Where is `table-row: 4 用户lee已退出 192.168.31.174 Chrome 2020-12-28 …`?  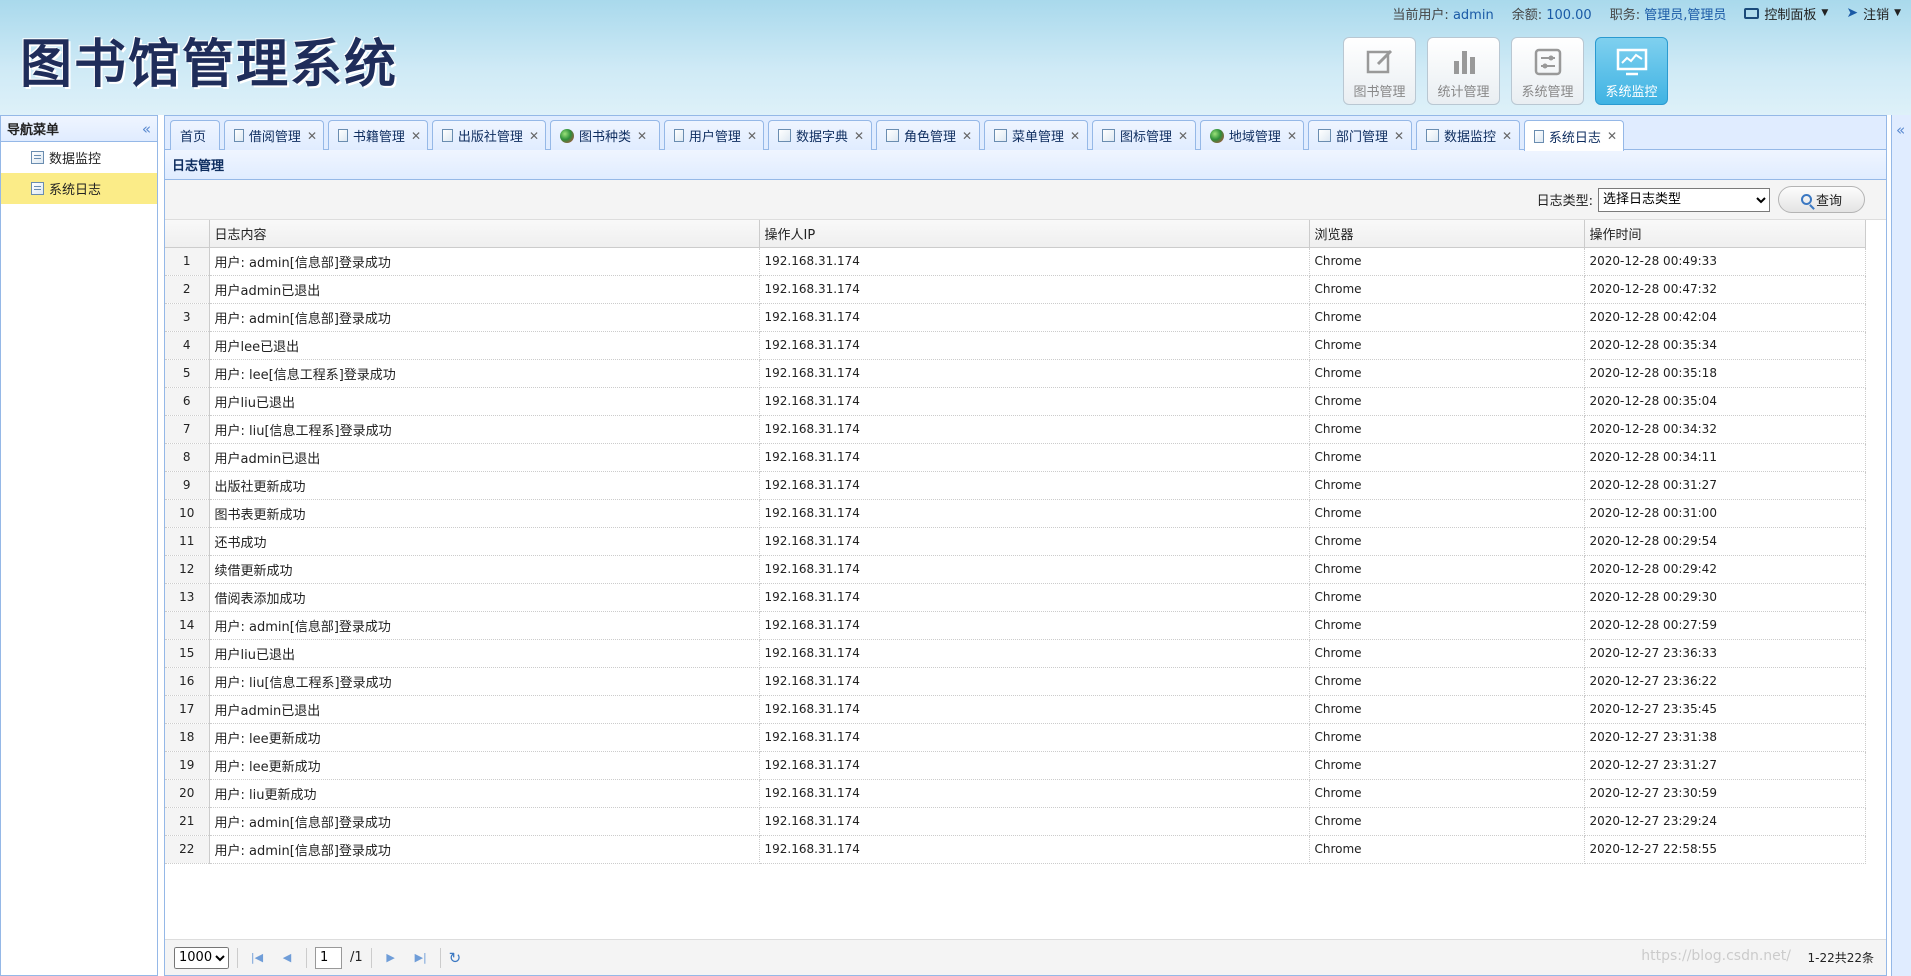 table-row: 4 用户lee已退出 192.168.31.174 Chrome 2020-12-28 … is located at coordinates (1015, 345).